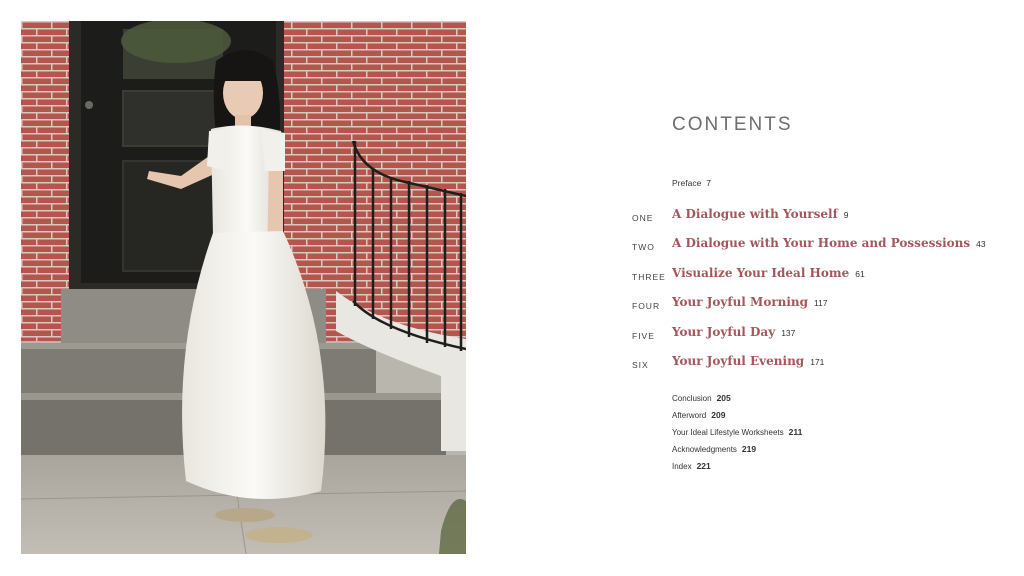 This screenshot has width=1024, height=576. Describe the element at coordinates (981, 244) in the screenshot. I see `chapter-page-number: 43` at that location.